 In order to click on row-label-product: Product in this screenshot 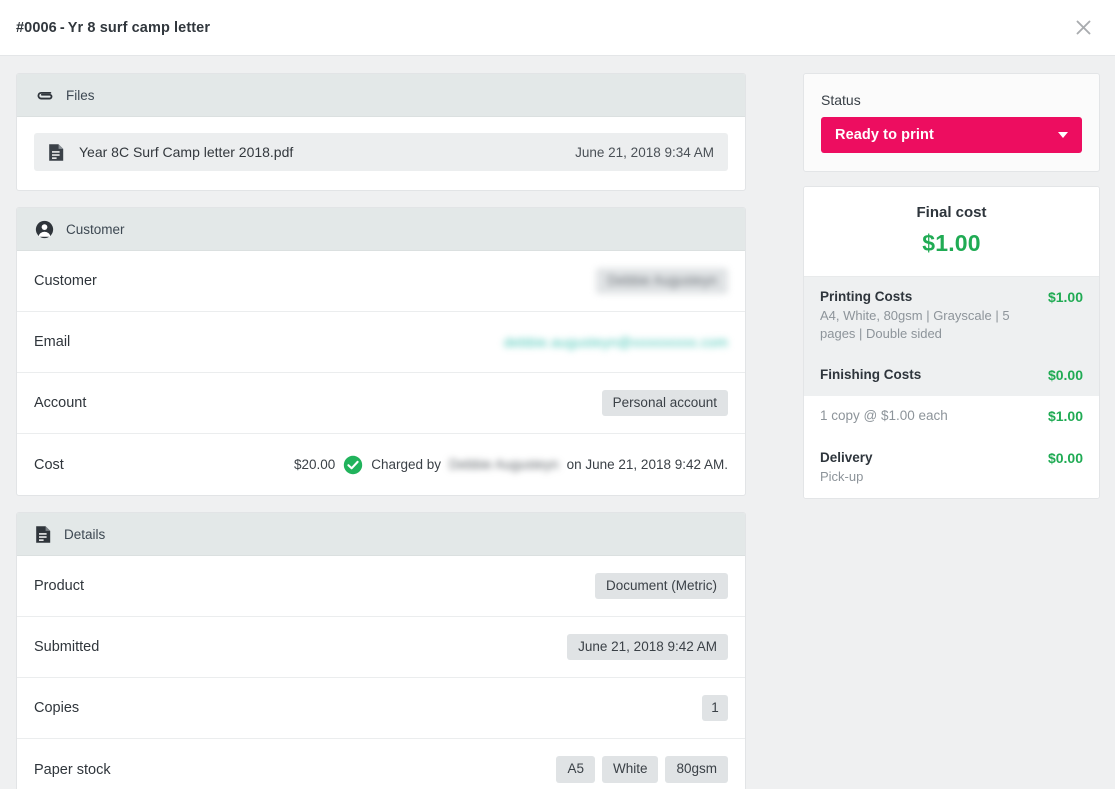, I will do `click(59, 586)`.